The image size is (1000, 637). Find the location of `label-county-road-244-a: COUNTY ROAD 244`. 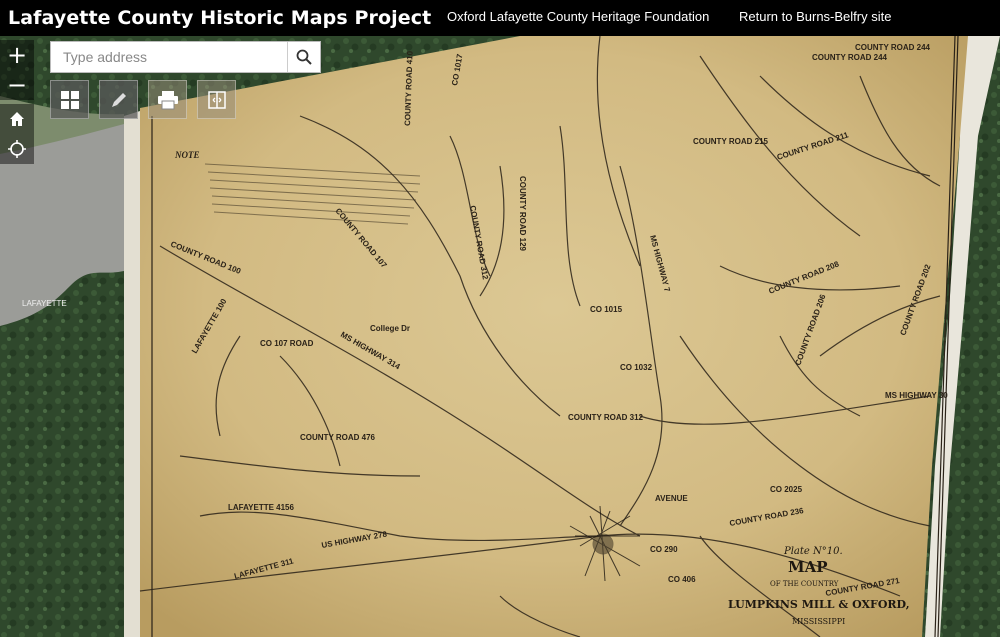

label-county-road-244-a: COUNTY ROAD 244 is located at coordinates (893, 47).